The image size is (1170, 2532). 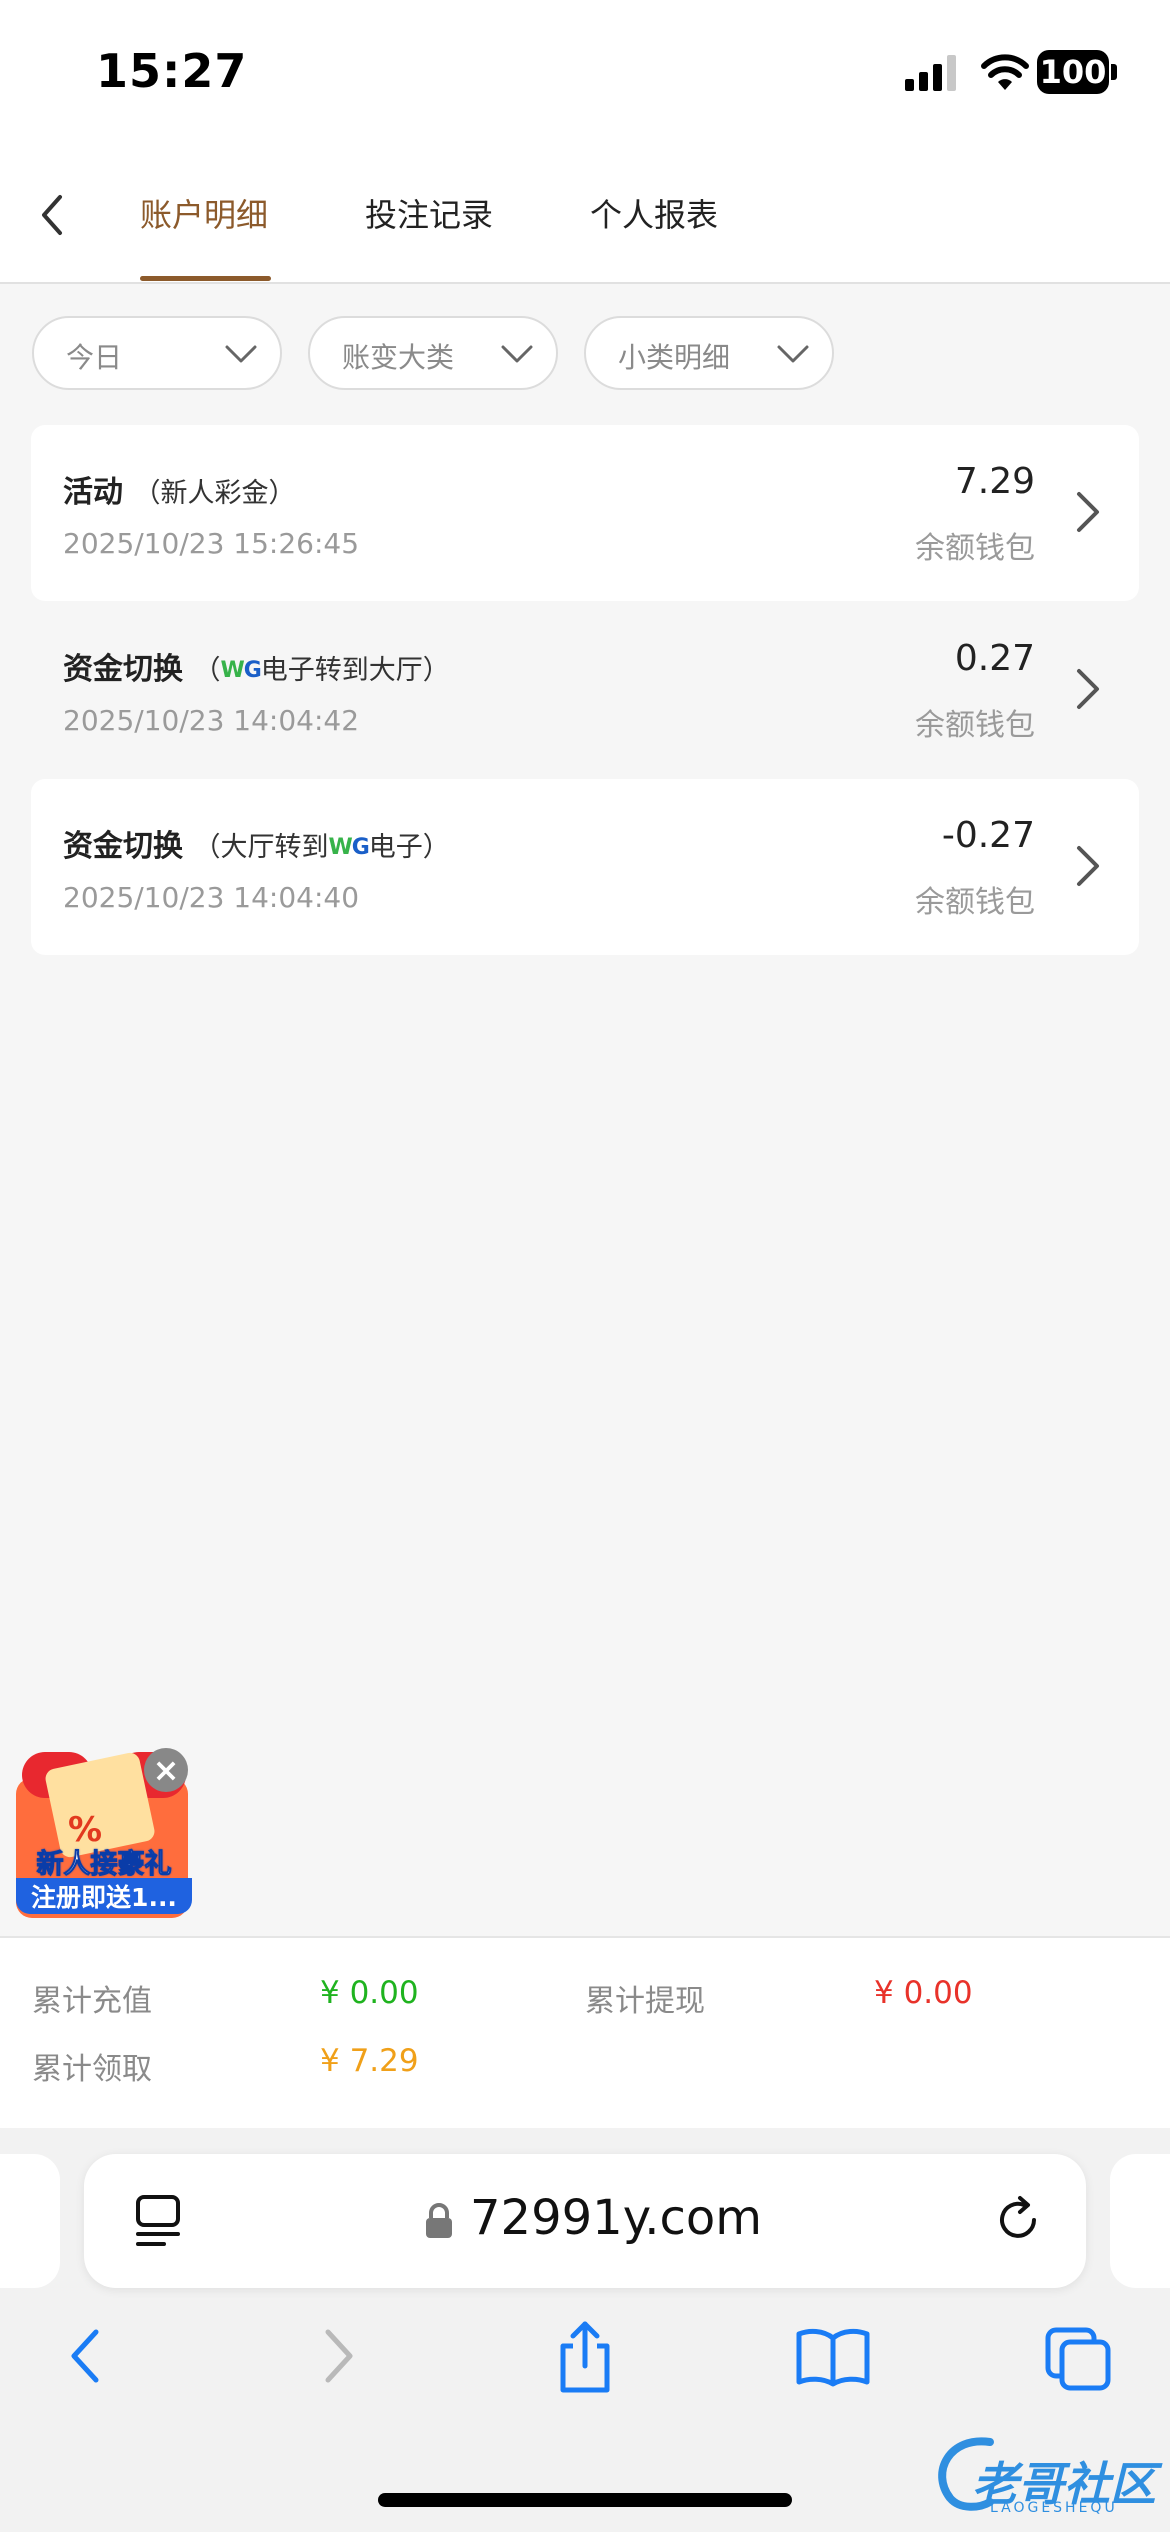 I want to click on transaction-date: 2025/10/23 15:26:45, so click(x=211, y=543).